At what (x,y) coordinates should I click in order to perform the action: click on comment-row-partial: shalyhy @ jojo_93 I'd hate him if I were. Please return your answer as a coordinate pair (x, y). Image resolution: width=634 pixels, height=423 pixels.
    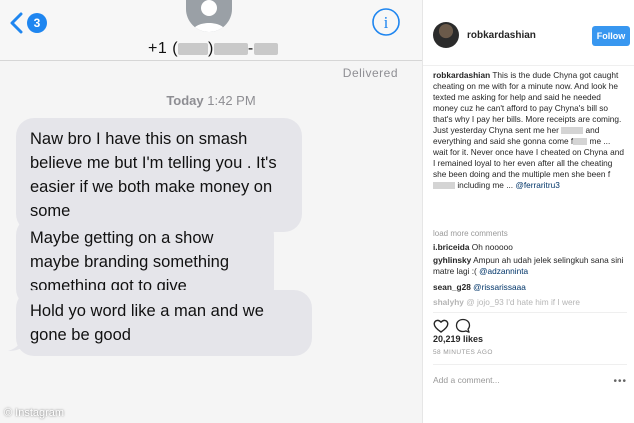
    Looking at the image, I should click on (530, 302).